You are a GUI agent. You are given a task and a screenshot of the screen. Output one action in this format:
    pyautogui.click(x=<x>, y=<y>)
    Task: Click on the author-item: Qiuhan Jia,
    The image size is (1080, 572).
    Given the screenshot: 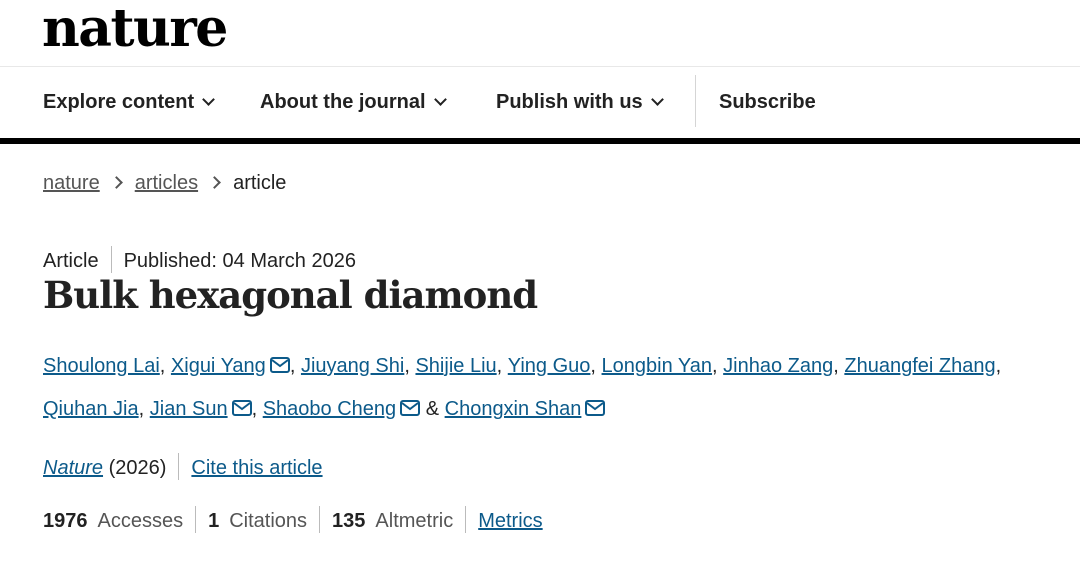 What is the action you would take?
    pyautogui.click(x=96, y=409)
    